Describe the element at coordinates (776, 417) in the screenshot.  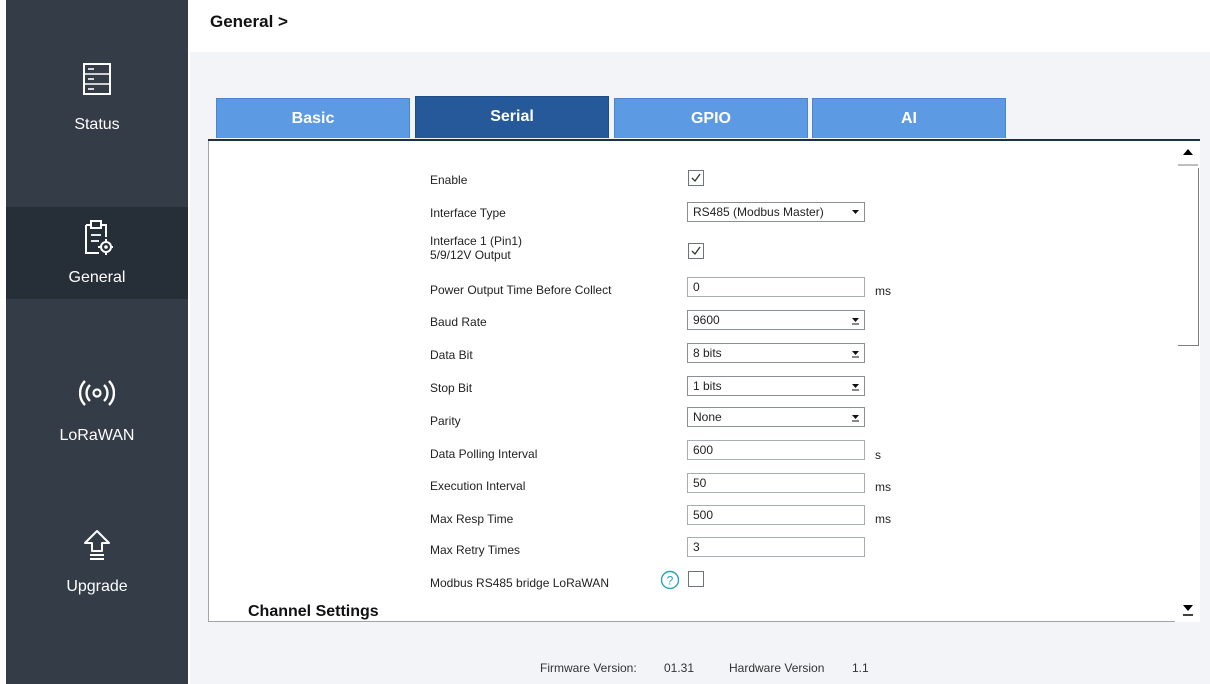
I see `parity-select: None` at that location.